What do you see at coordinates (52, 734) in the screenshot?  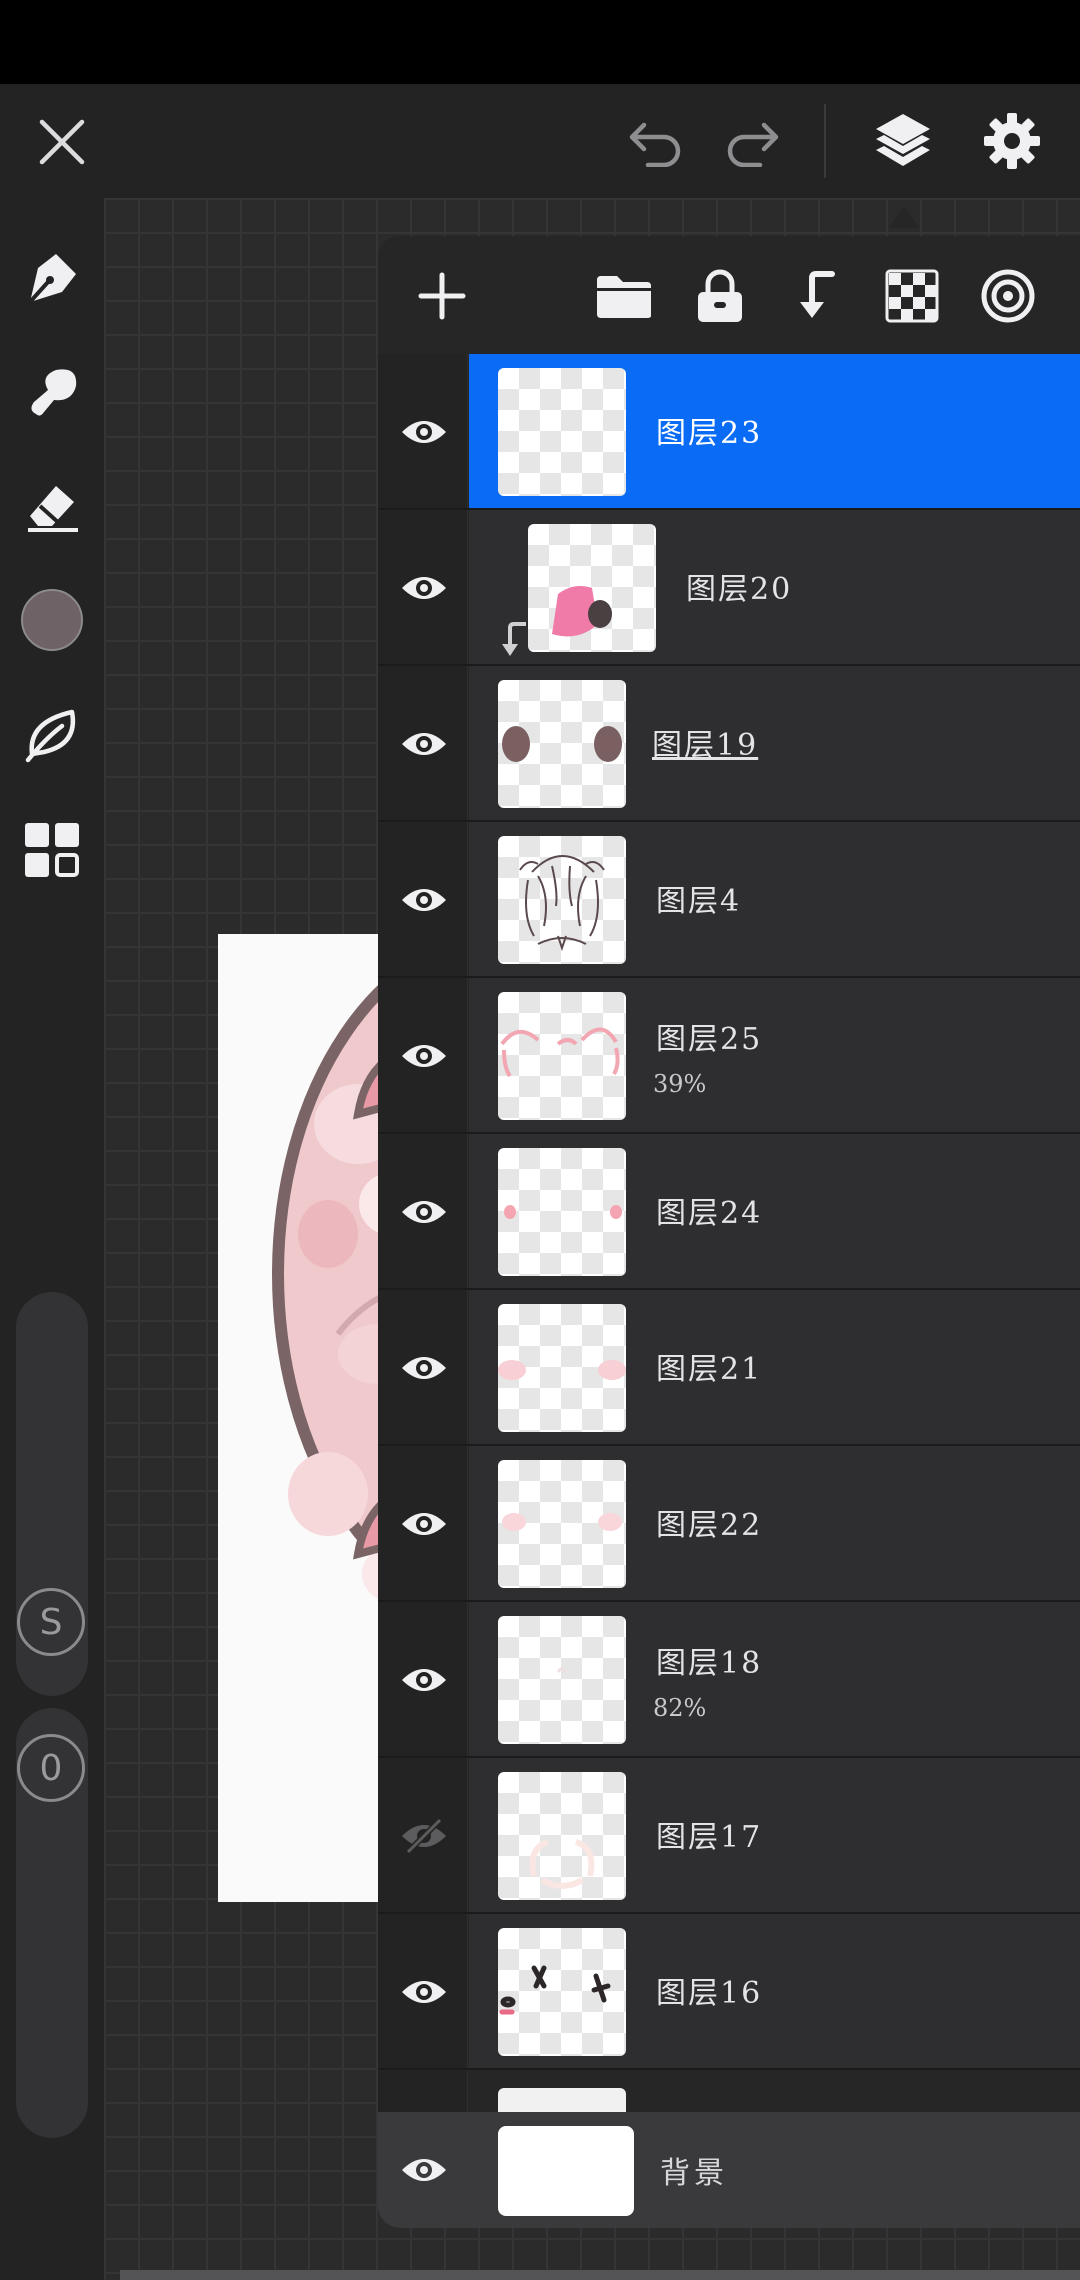 I see `leaf-icon` at bounding box center [52, 734].